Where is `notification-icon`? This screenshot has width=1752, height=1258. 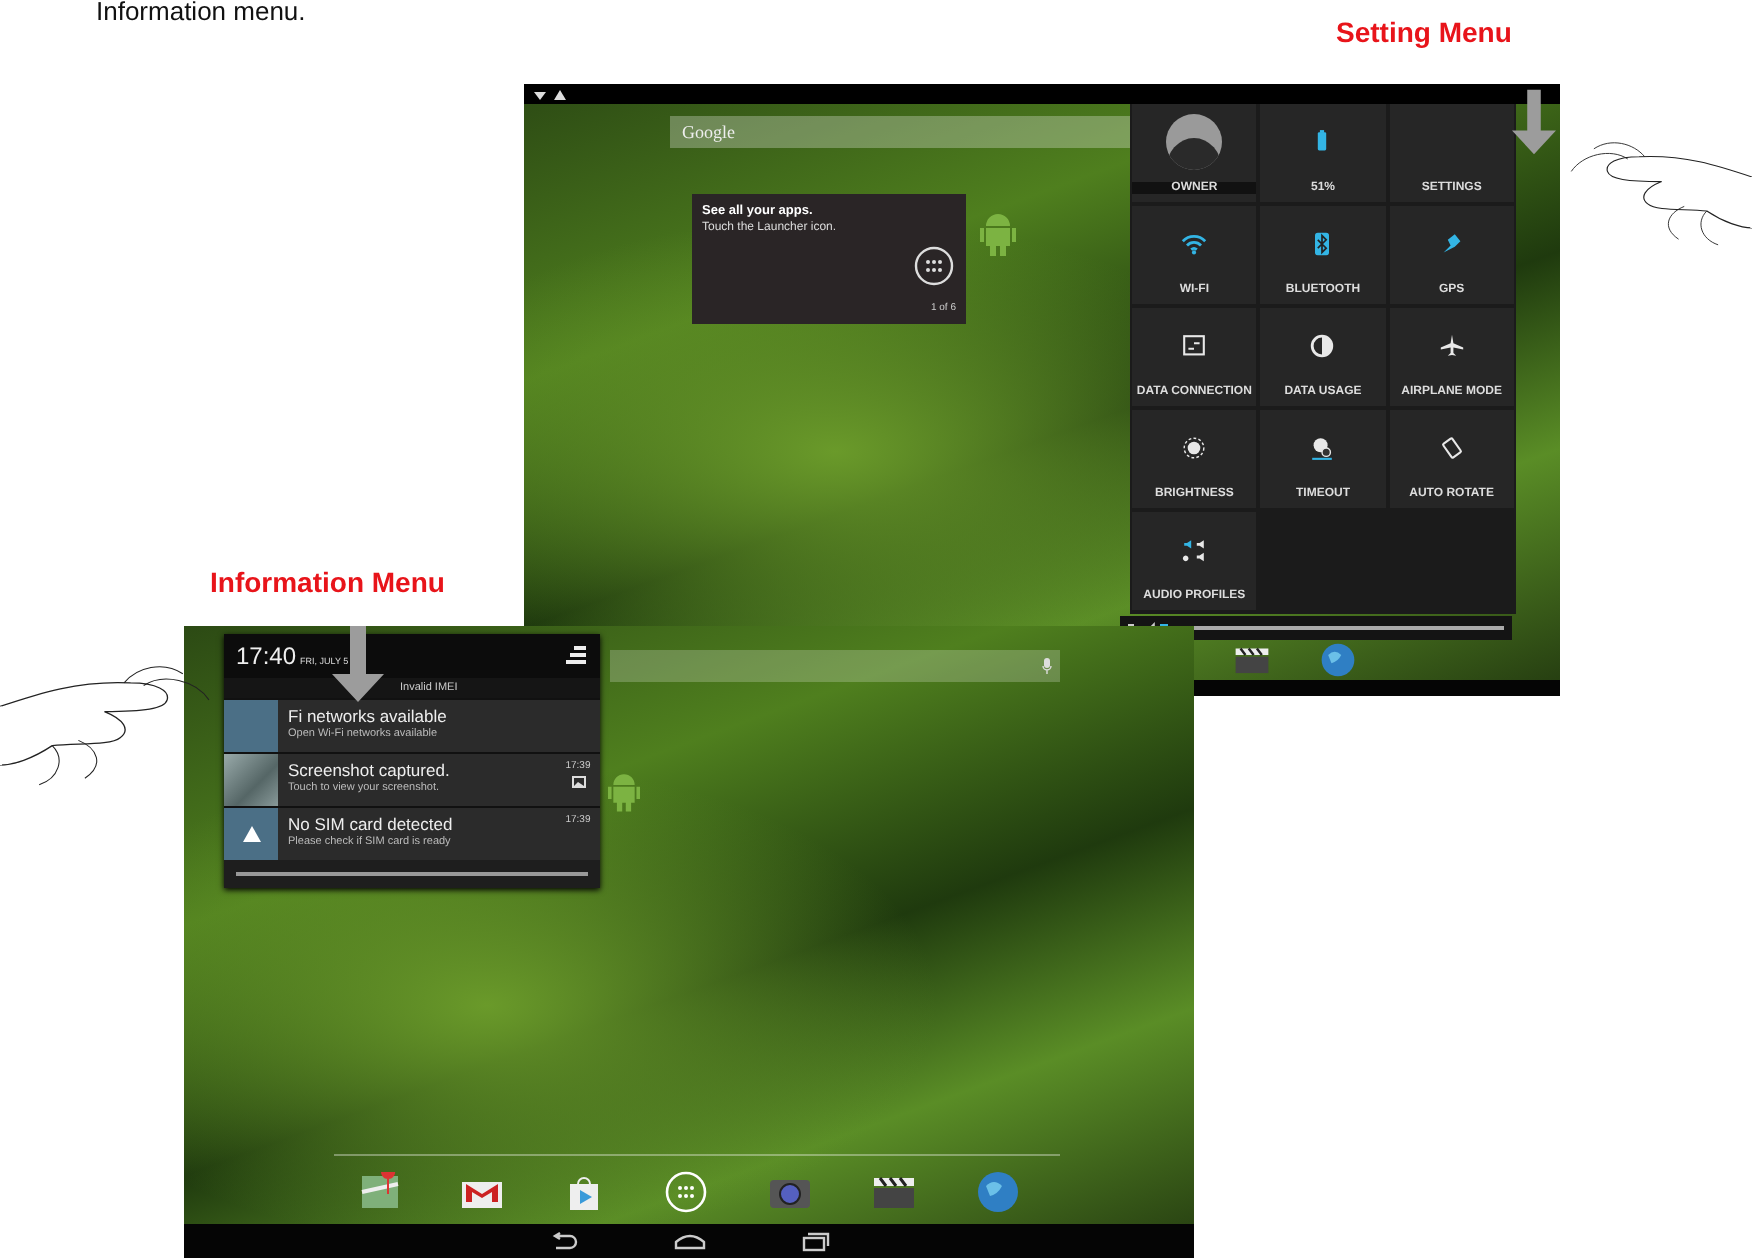 notification-icon is located at coordinates (251, 726).